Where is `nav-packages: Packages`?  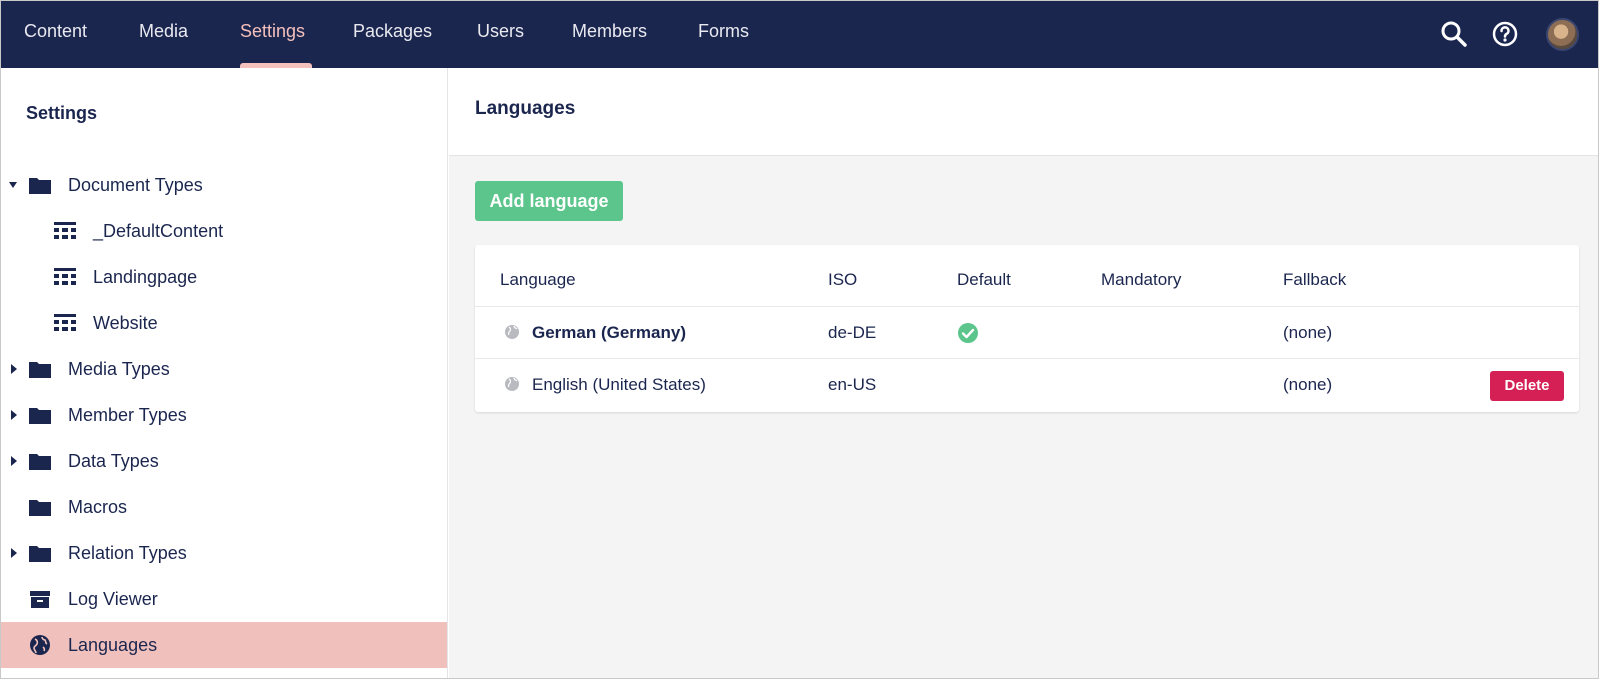 nav-packages: Packages is located at coordinates (392, 31).